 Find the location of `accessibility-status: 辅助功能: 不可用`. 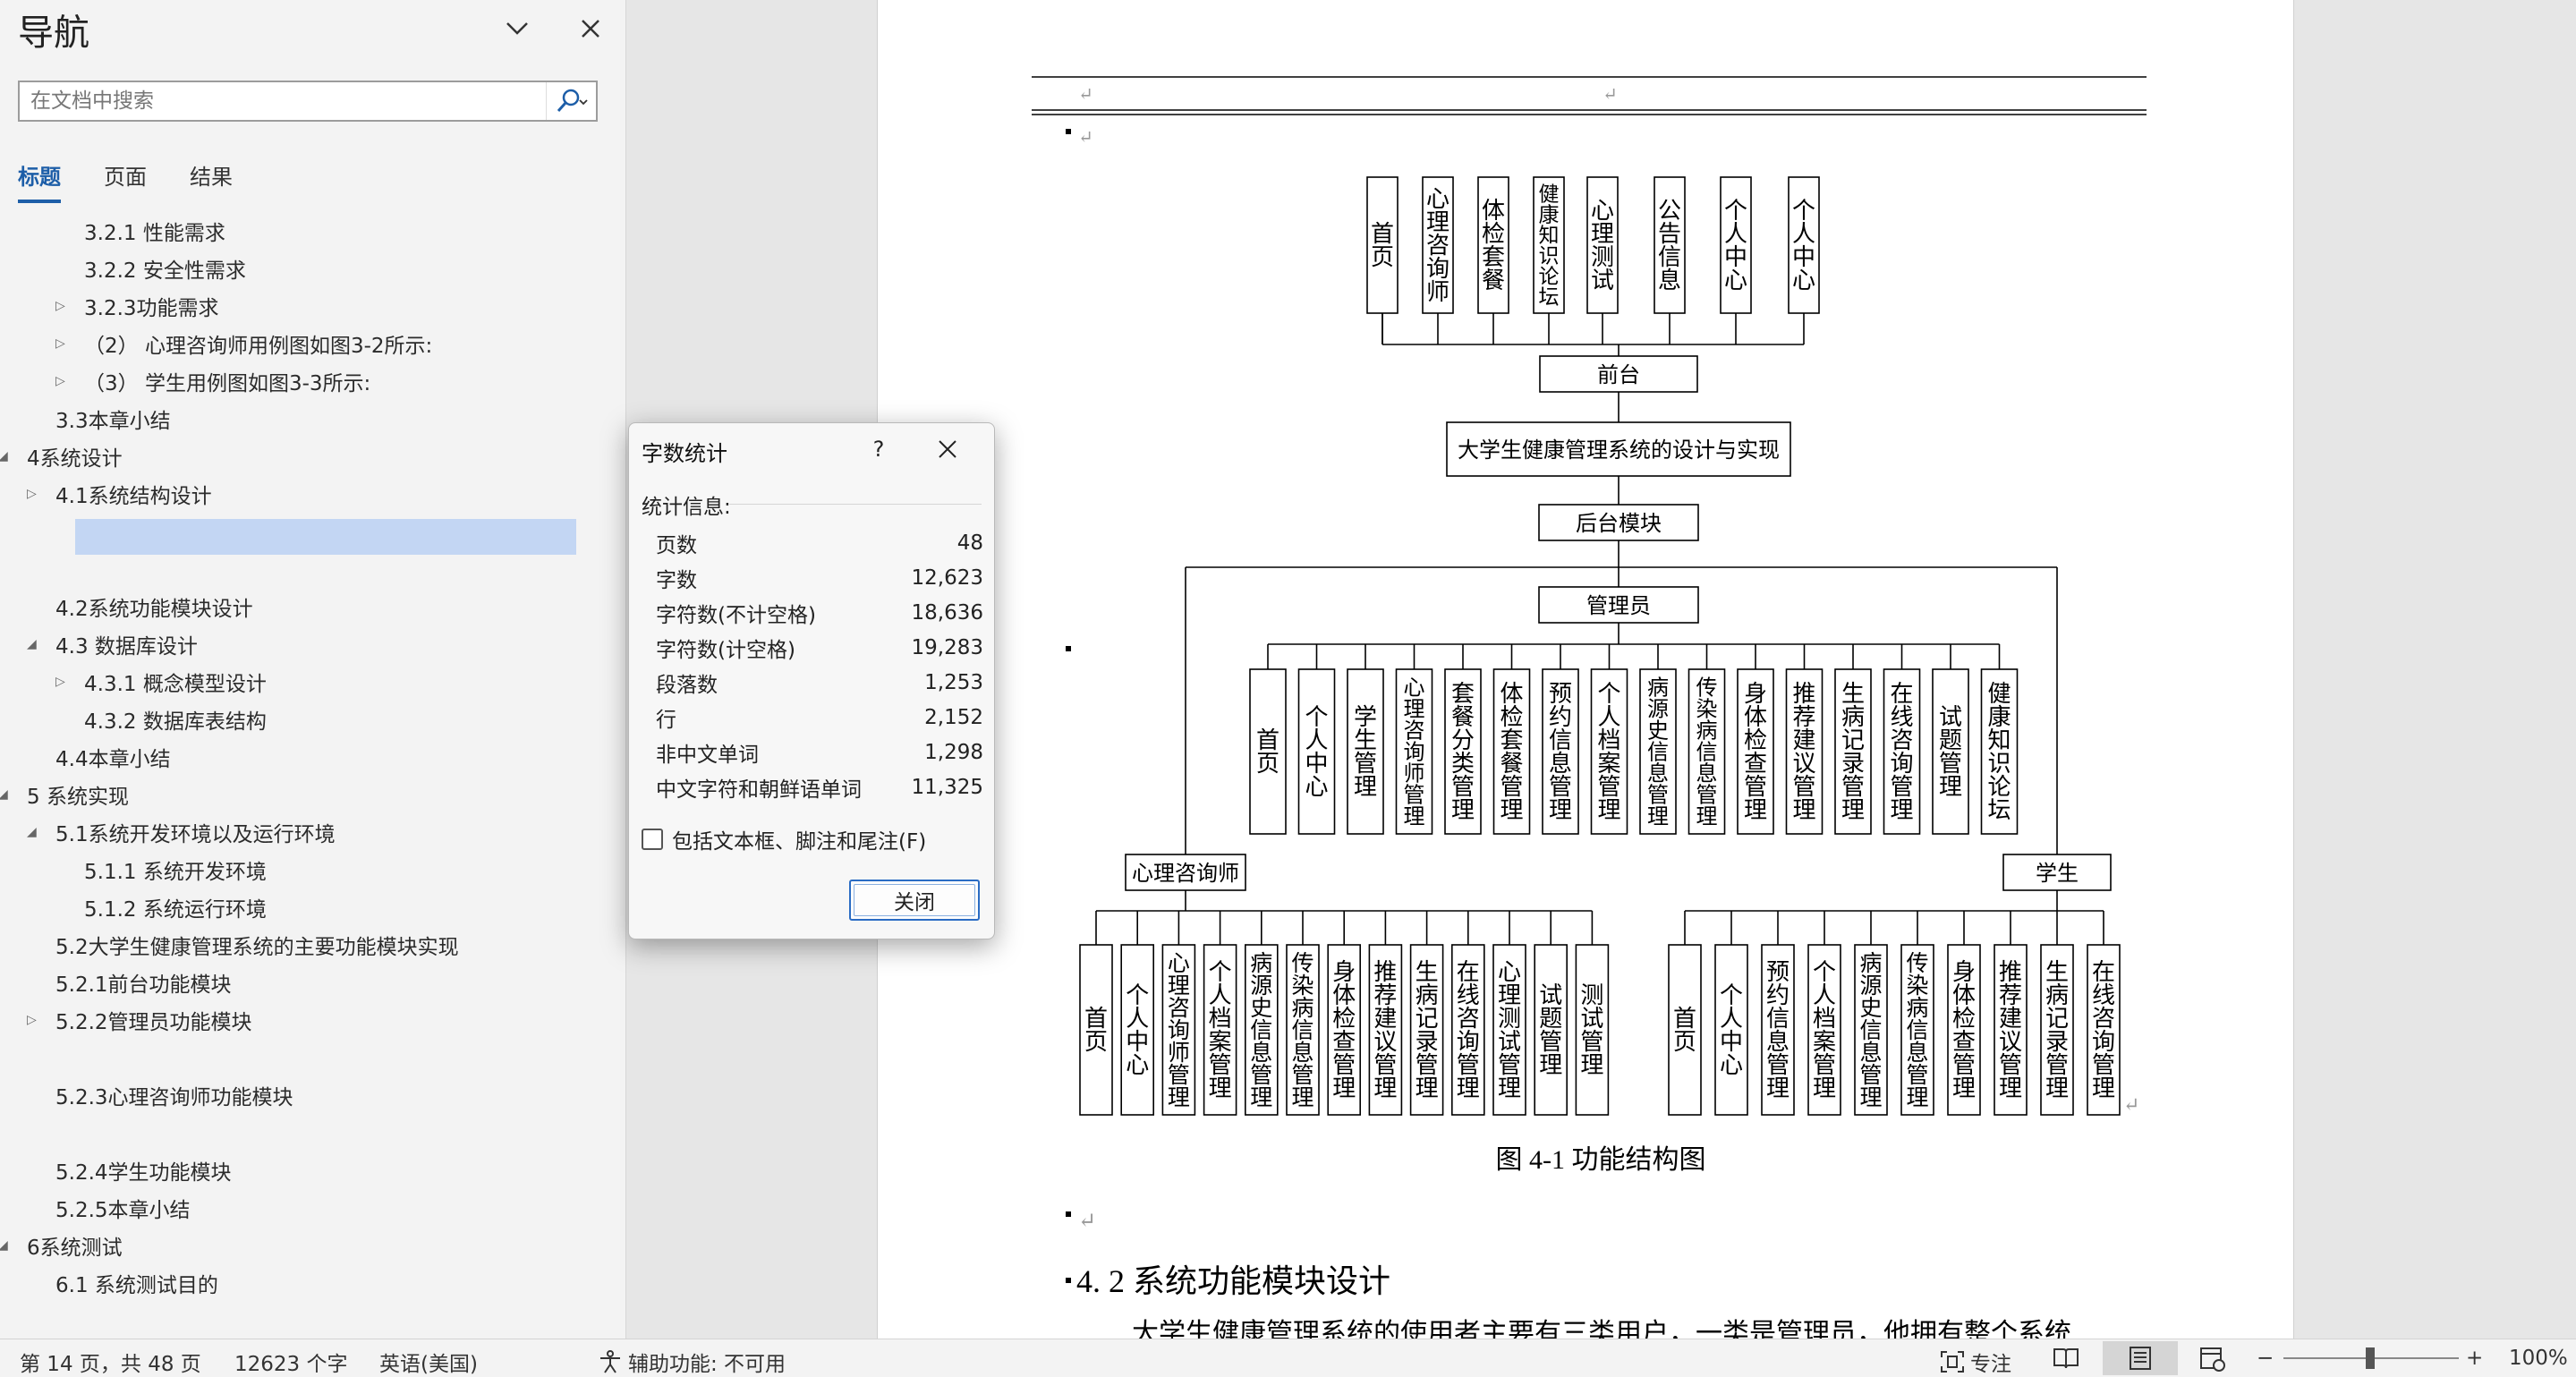

accessibility-status: 辅助功能: 不可用 is located at coordinates (692, 1362).